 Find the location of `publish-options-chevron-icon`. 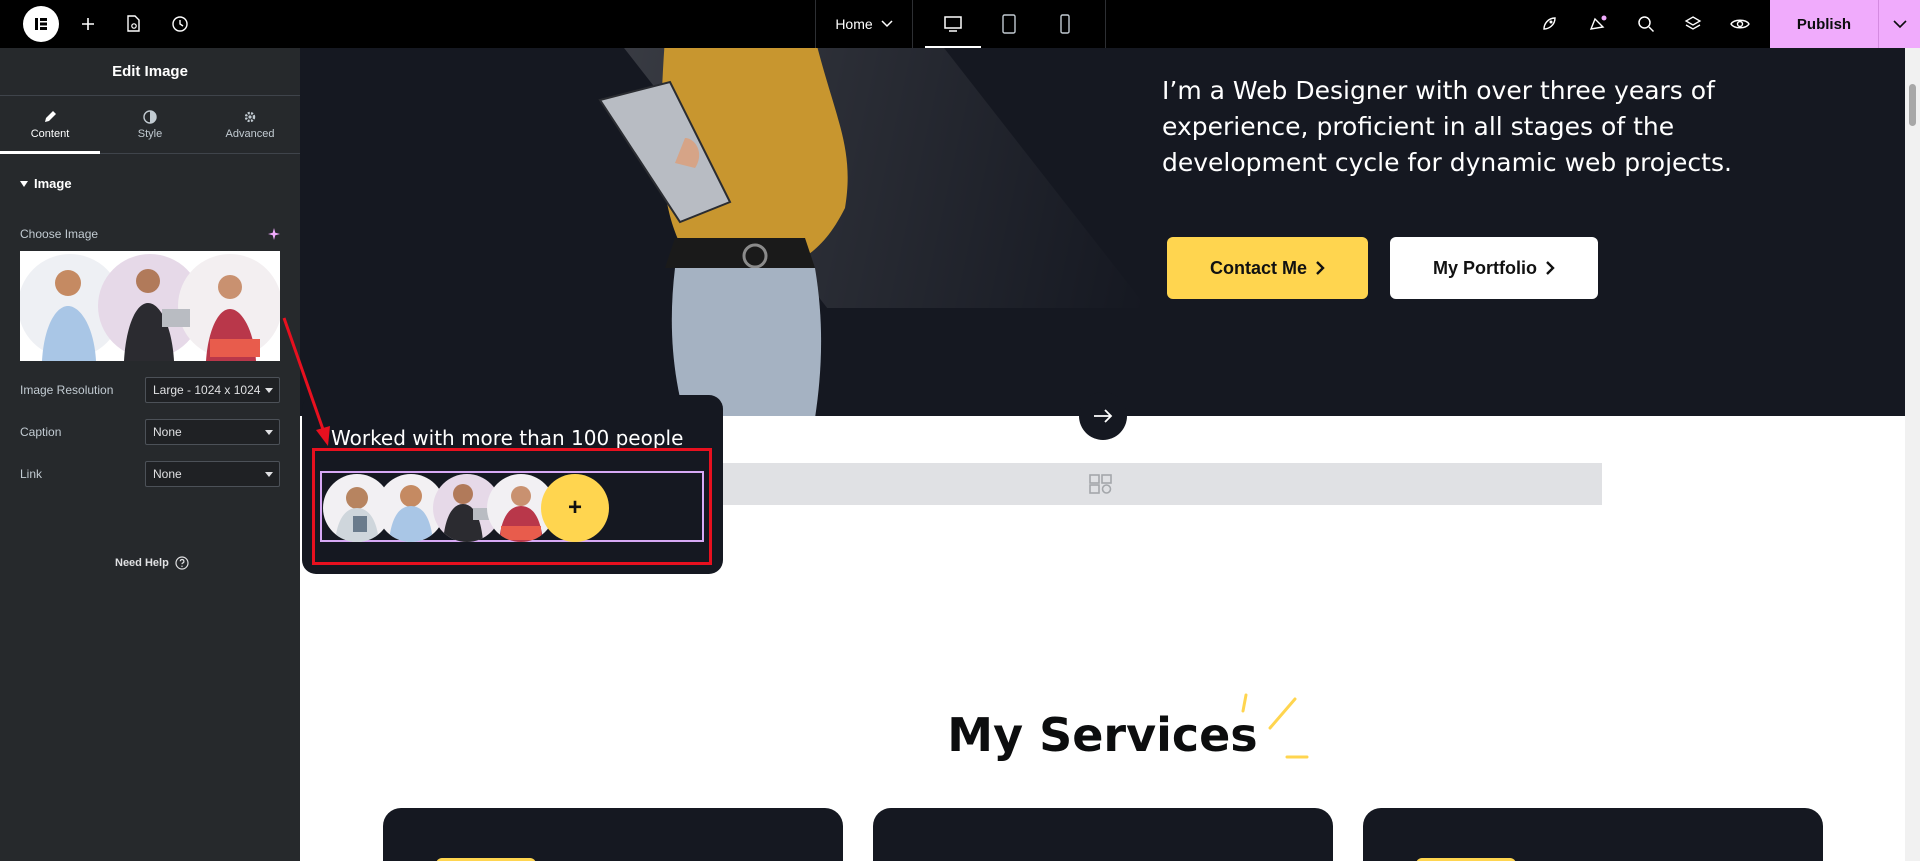

publish-options-chevron-icon is located at coordinates (1899, 24).